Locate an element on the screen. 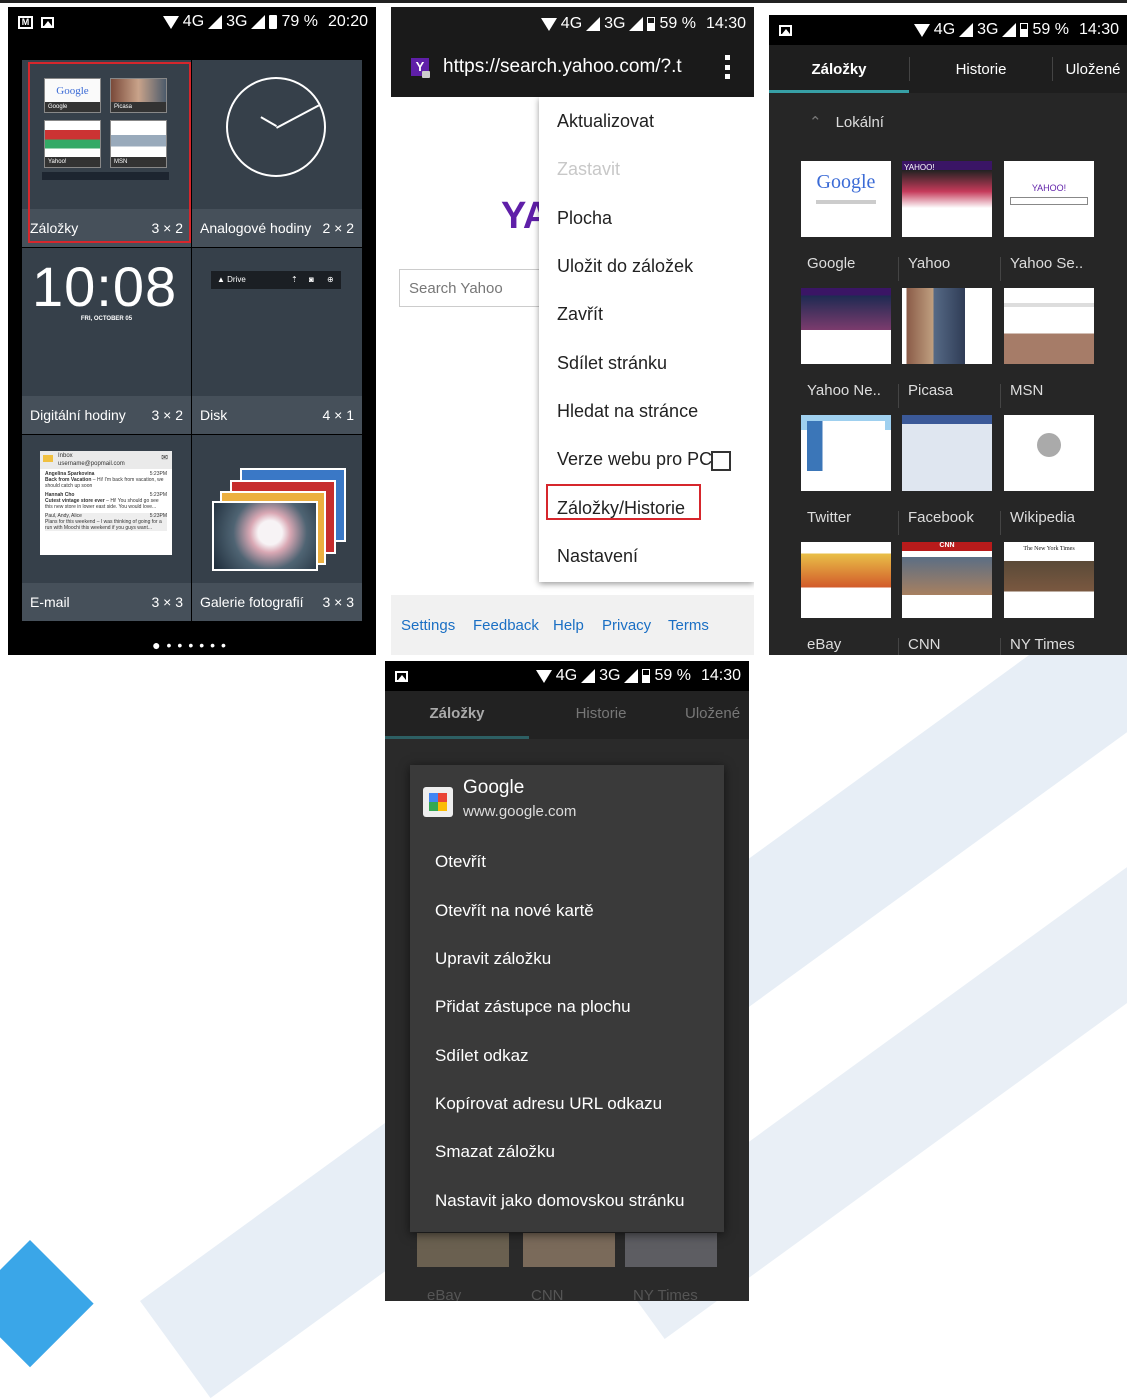 This screenshot has width=1127, height=1398. background-label: eBay is located at coordinates (444, 1294).